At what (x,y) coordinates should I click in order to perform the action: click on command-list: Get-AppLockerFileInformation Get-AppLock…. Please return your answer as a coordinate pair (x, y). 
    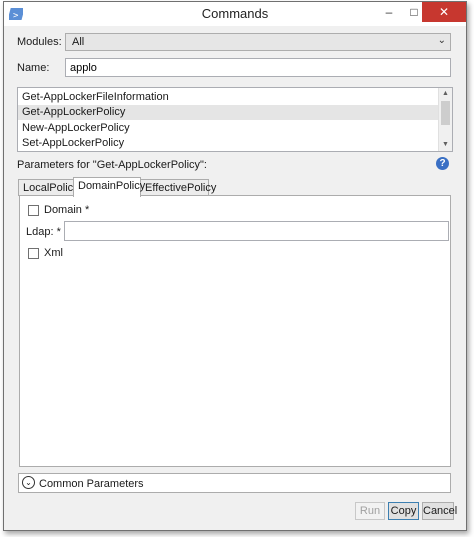
    Looking at the image, I should click on (235, 119).